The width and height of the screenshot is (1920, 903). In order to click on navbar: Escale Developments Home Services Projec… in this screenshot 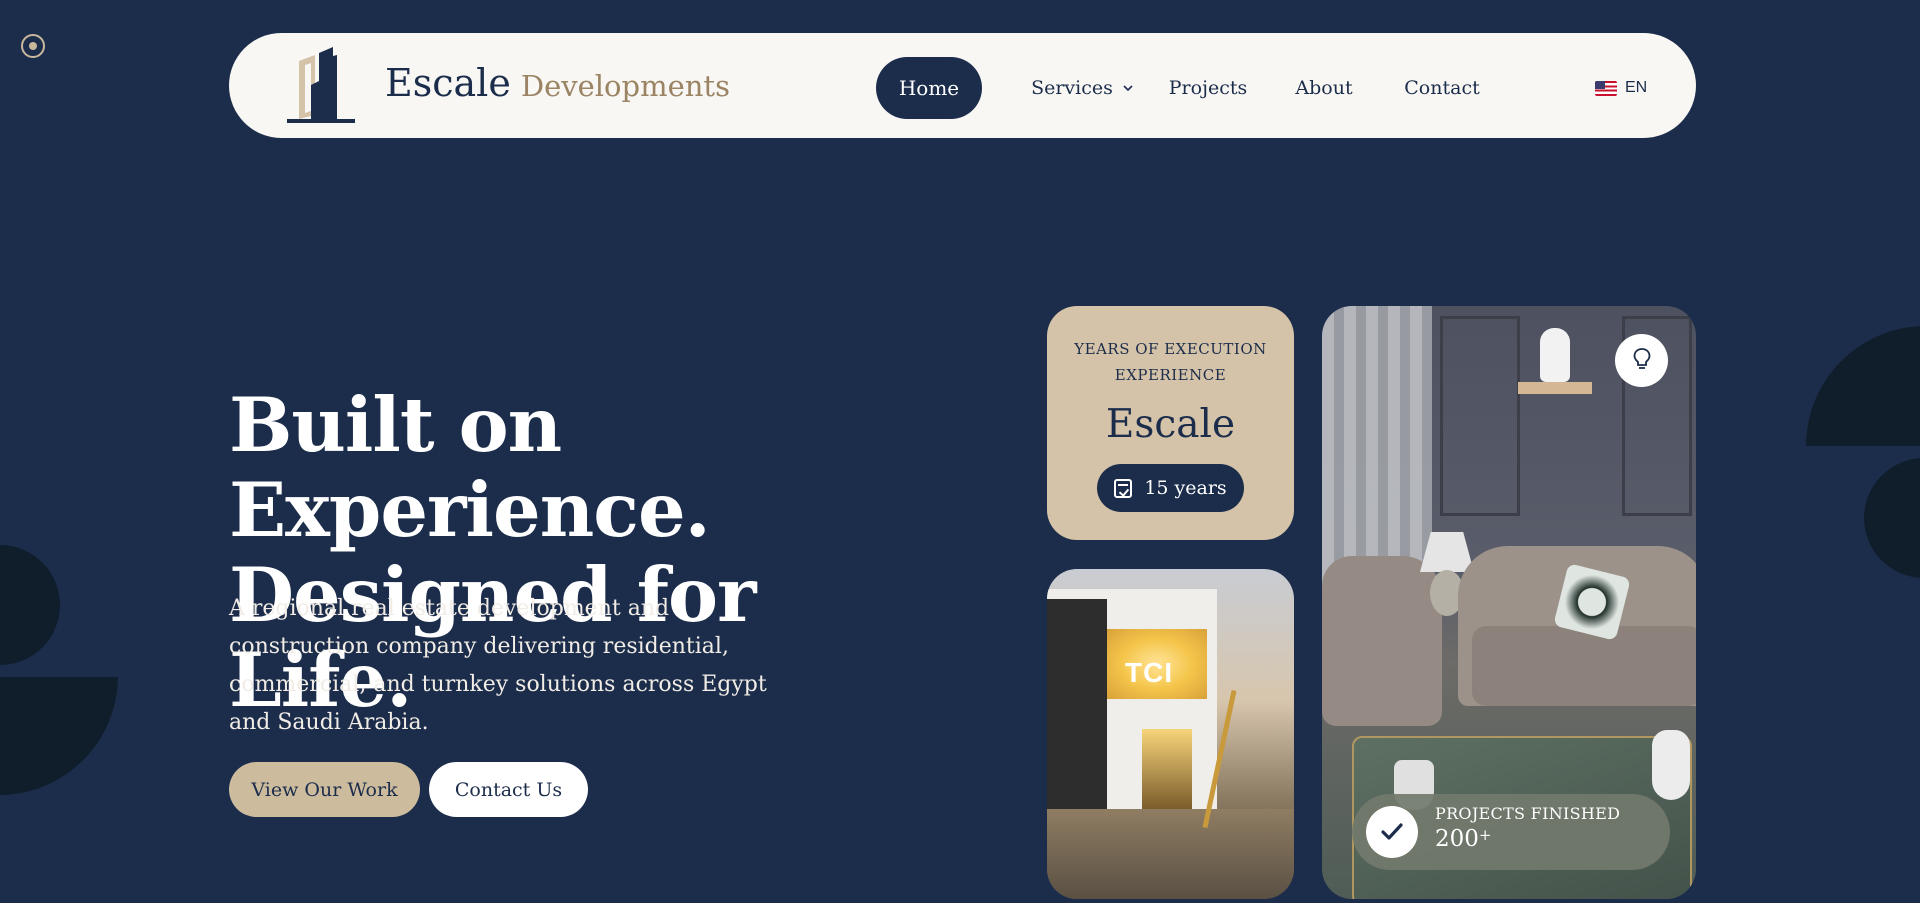, I will do `click(962, 85)`.